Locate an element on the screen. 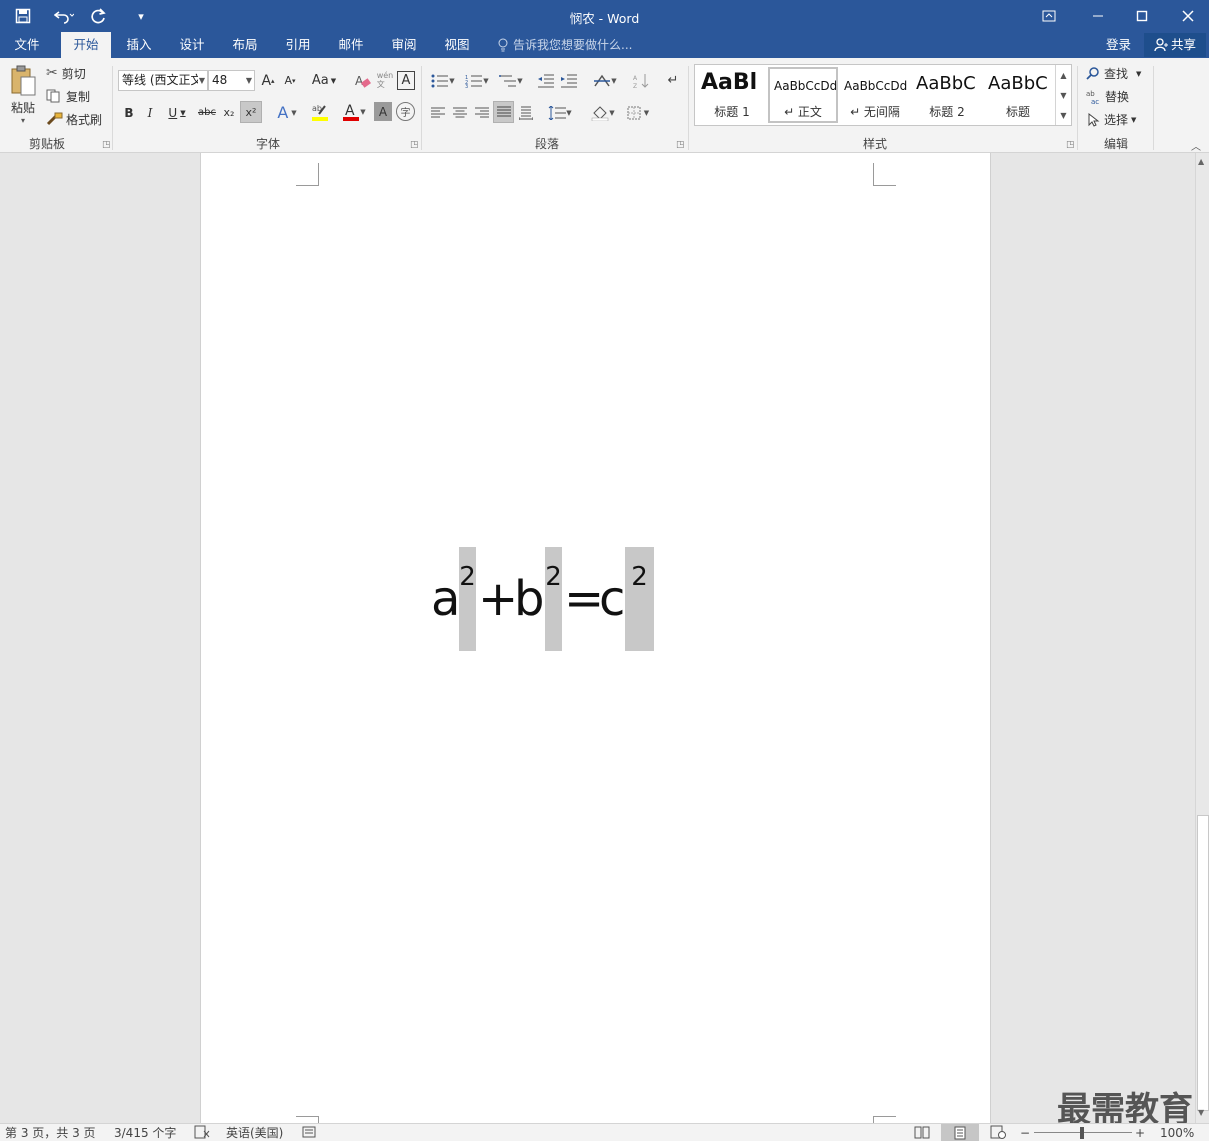 Image resolution: width=1209 pixels, height=1141 pixels. zoom-in-icon: + is located at coordinates (1140, 1133).